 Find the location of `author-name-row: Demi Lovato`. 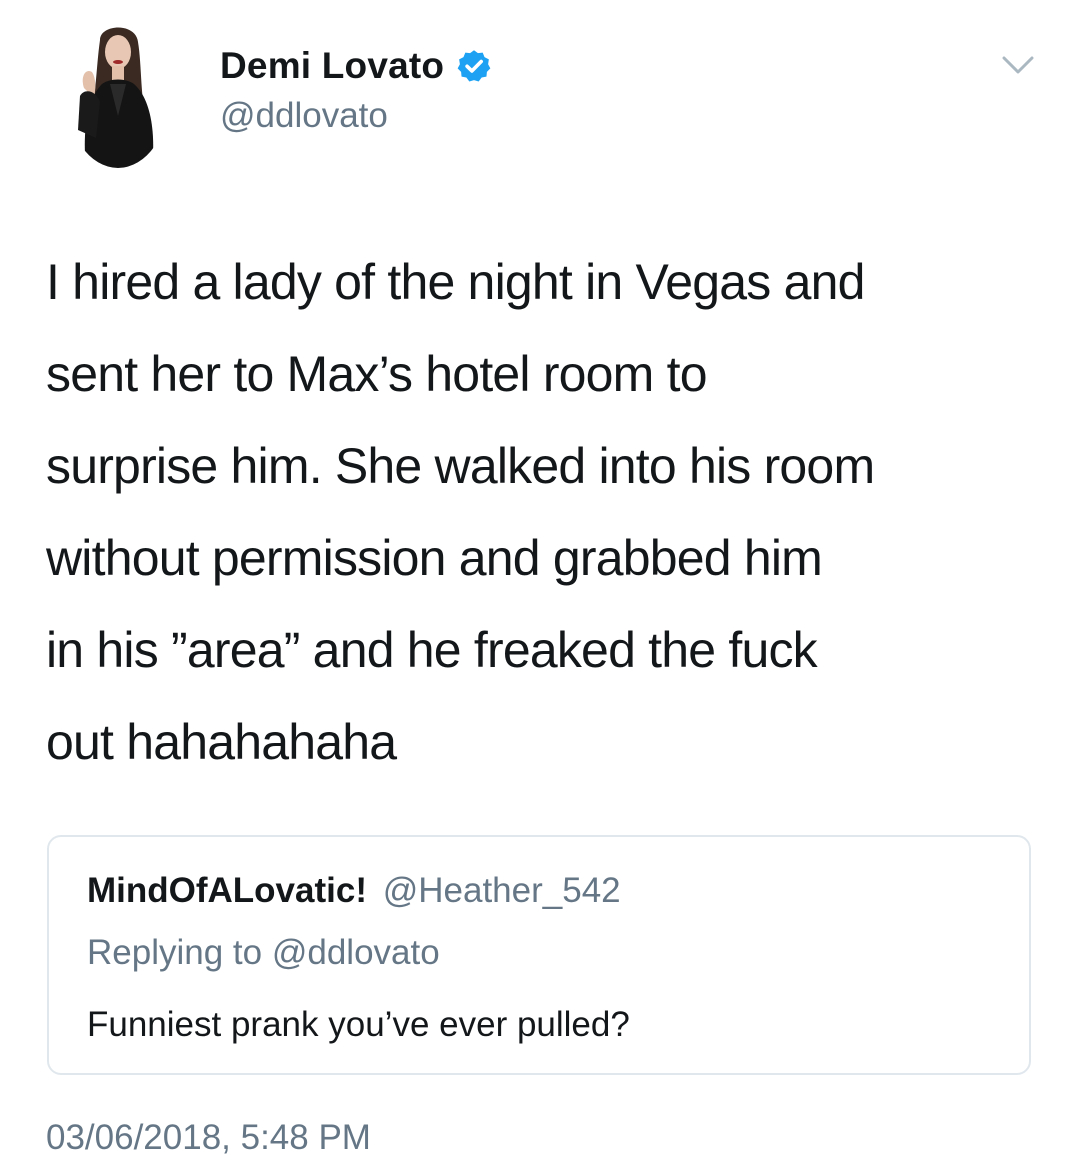

author-name-row: Demi Lovato is located at coordinates (356, 66).